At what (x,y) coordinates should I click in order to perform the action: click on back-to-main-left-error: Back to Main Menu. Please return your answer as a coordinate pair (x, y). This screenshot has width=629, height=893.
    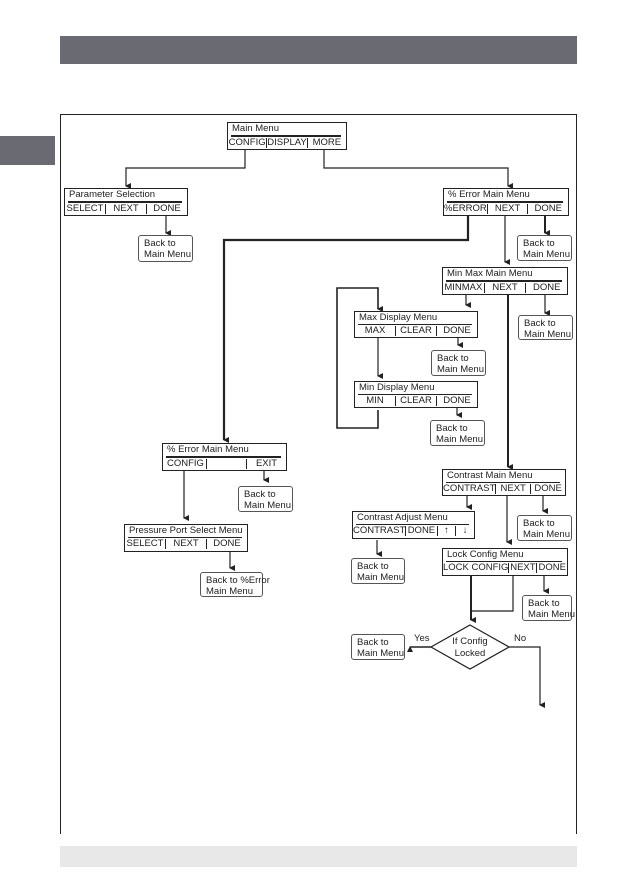
    Looking at the image, I should click on (265, 499).